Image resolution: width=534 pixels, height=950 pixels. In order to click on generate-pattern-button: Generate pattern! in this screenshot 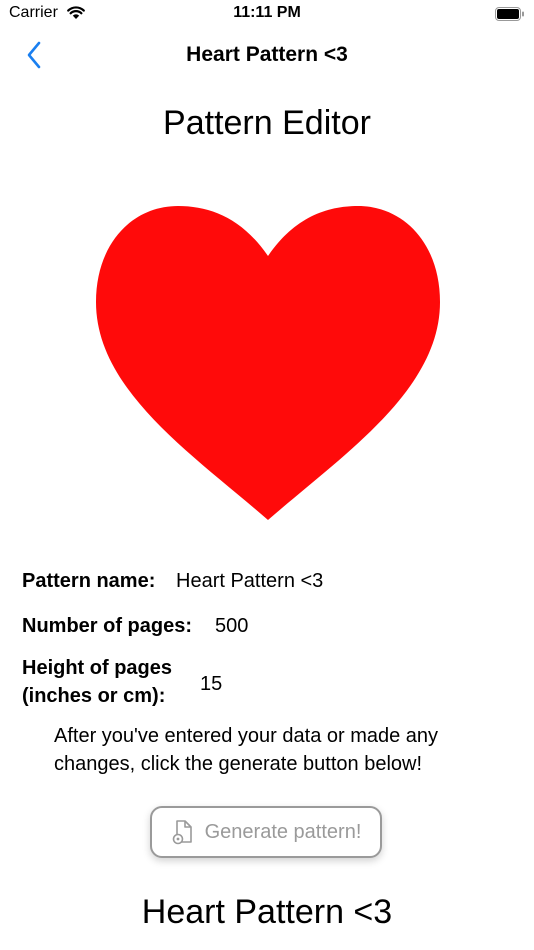, I will do `click(266, 832)`.